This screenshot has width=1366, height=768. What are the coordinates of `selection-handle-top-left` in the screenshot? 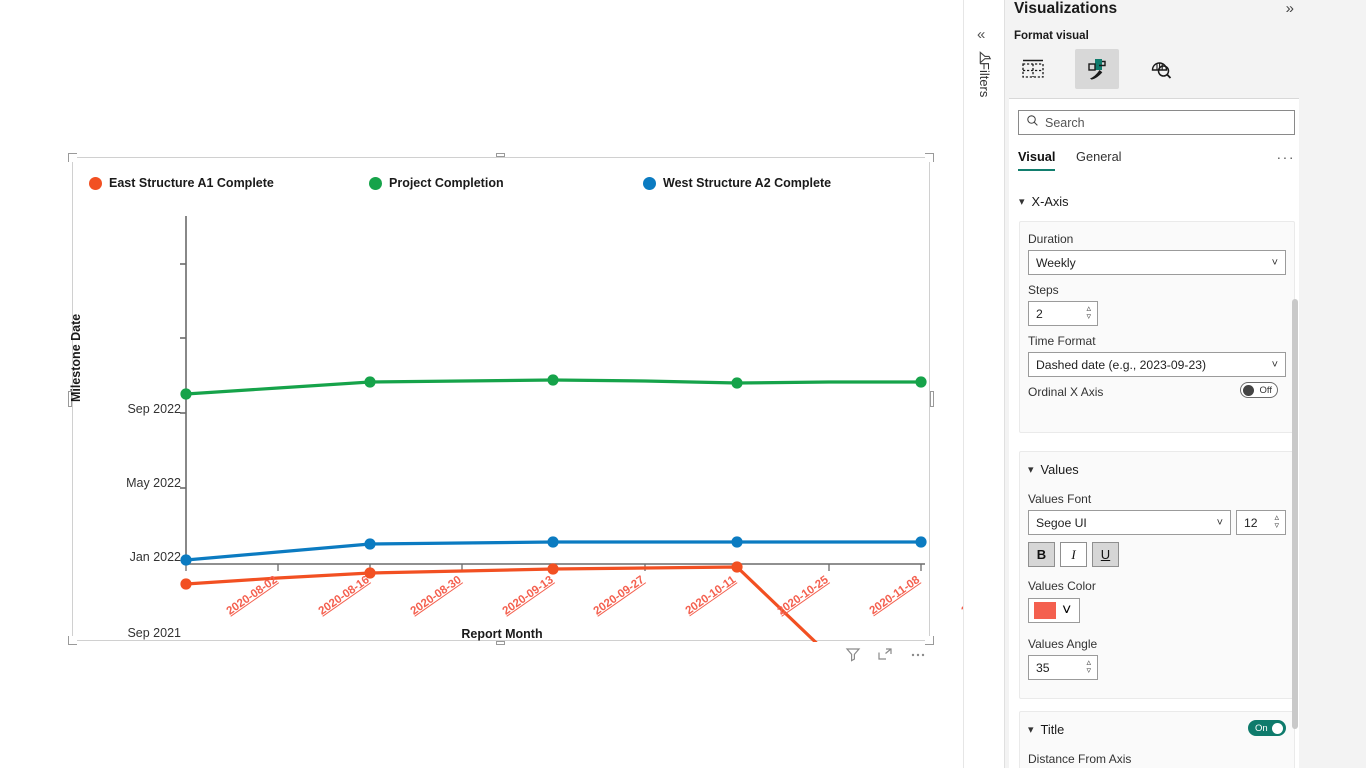 It's located at (72, 157).